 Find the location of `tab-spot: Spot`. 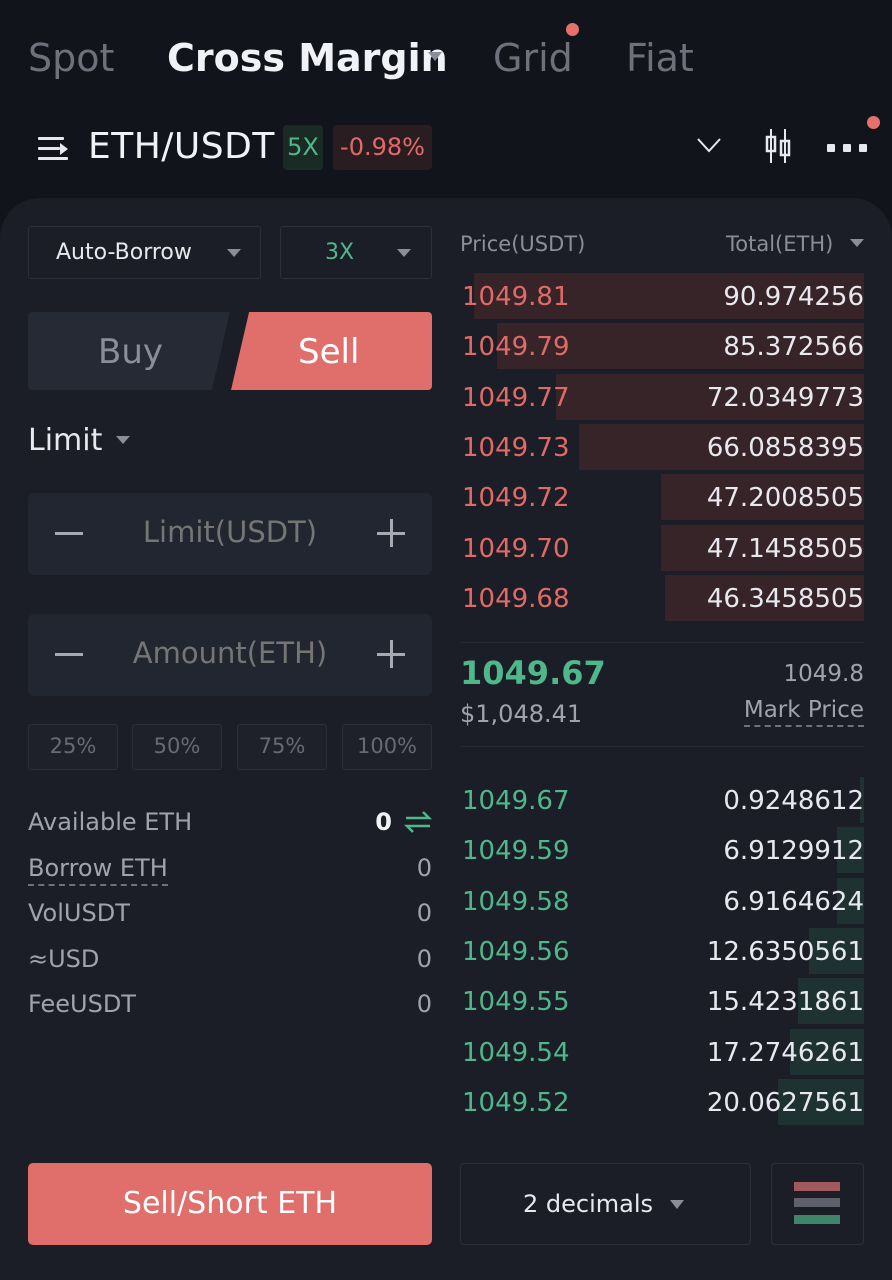

tab-spot: Spot is located at coordinates (71, 58).